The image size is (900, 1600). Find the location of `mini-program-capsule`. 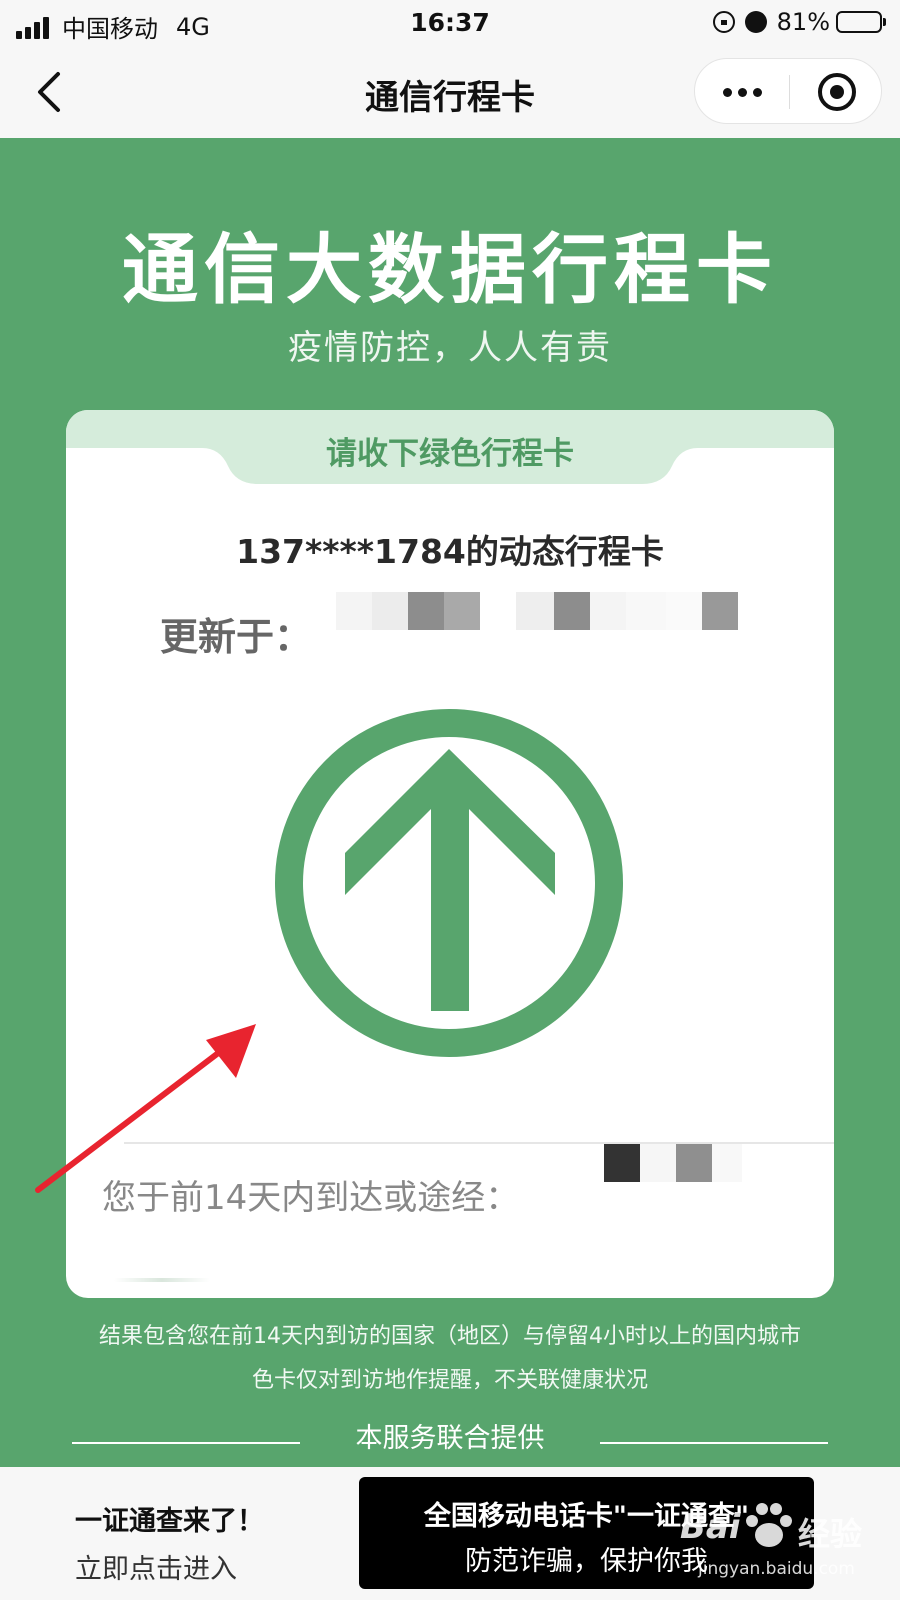

mini-program-capsule is located at coordinates (788, 91).